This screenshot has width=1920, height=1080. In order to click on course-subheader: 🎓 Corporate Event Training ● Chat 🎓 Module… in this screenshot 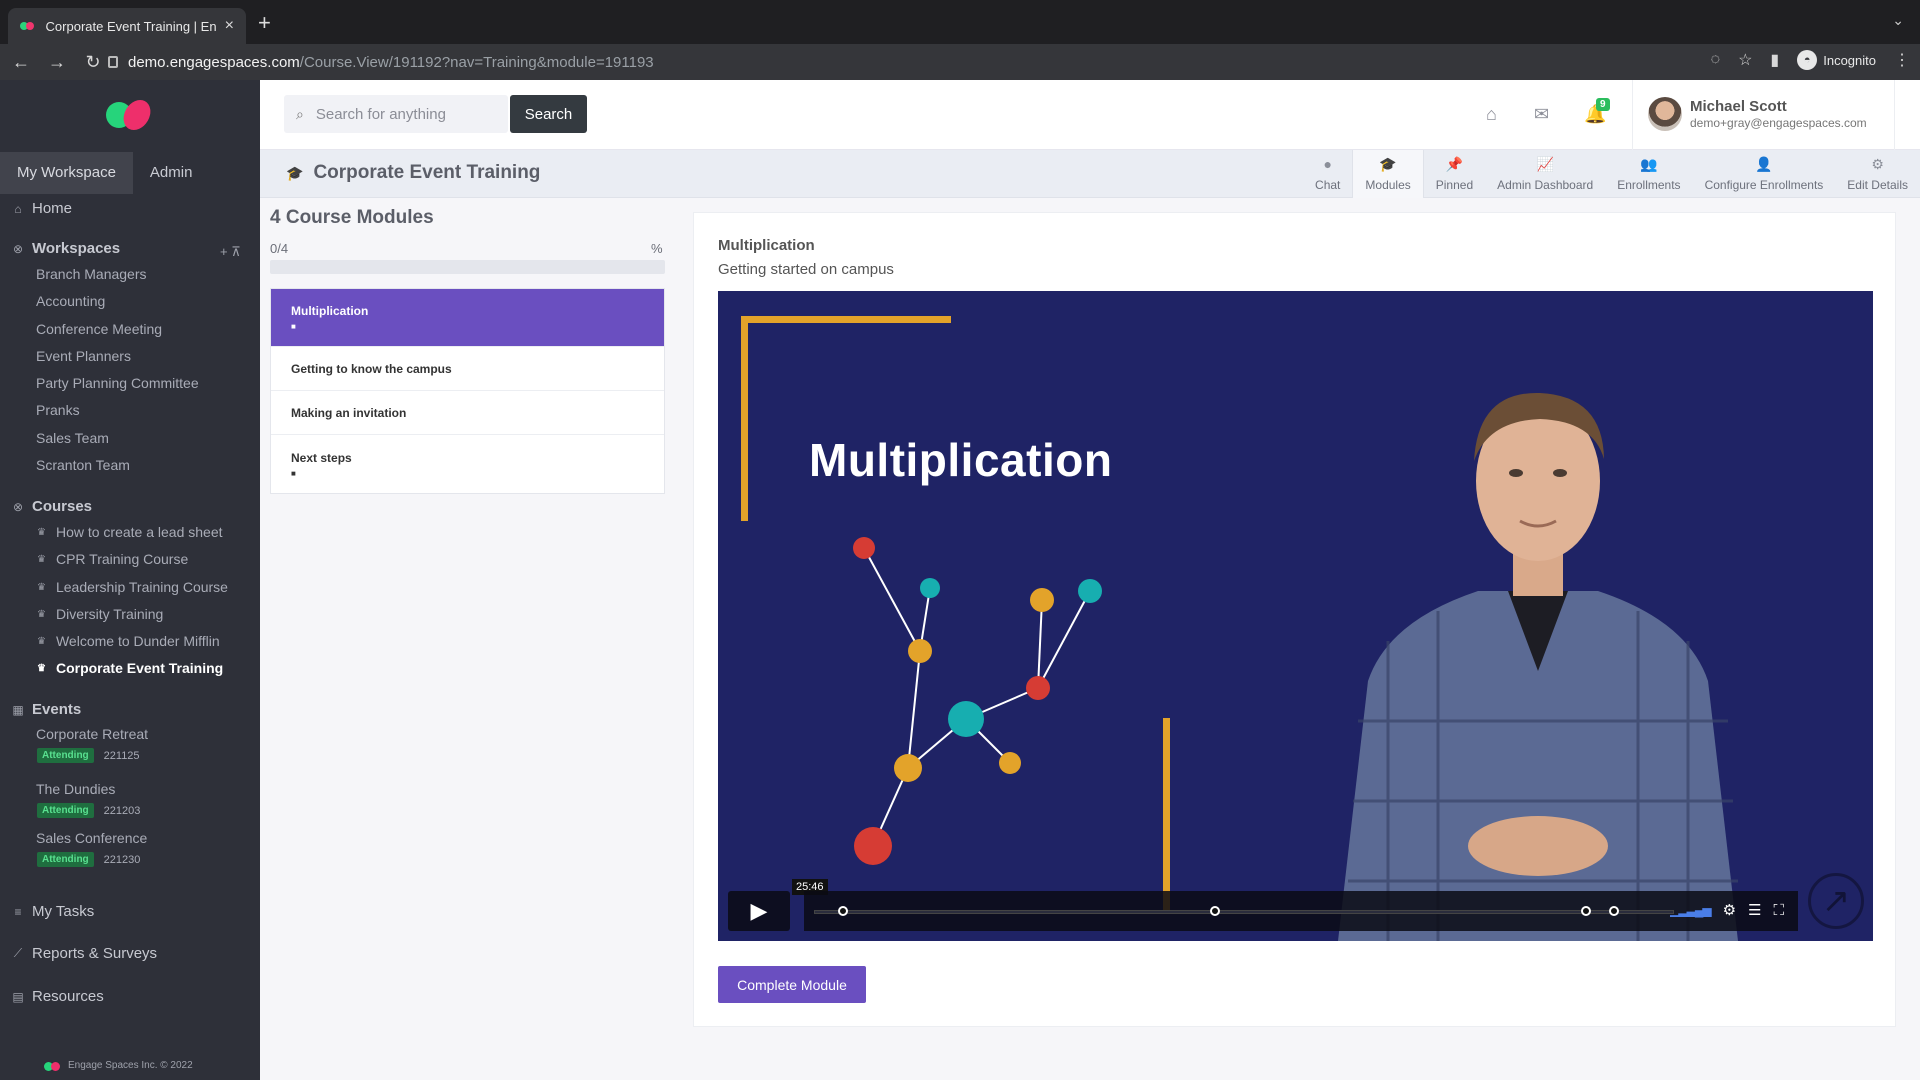, I will do `click(1090, 174)`.